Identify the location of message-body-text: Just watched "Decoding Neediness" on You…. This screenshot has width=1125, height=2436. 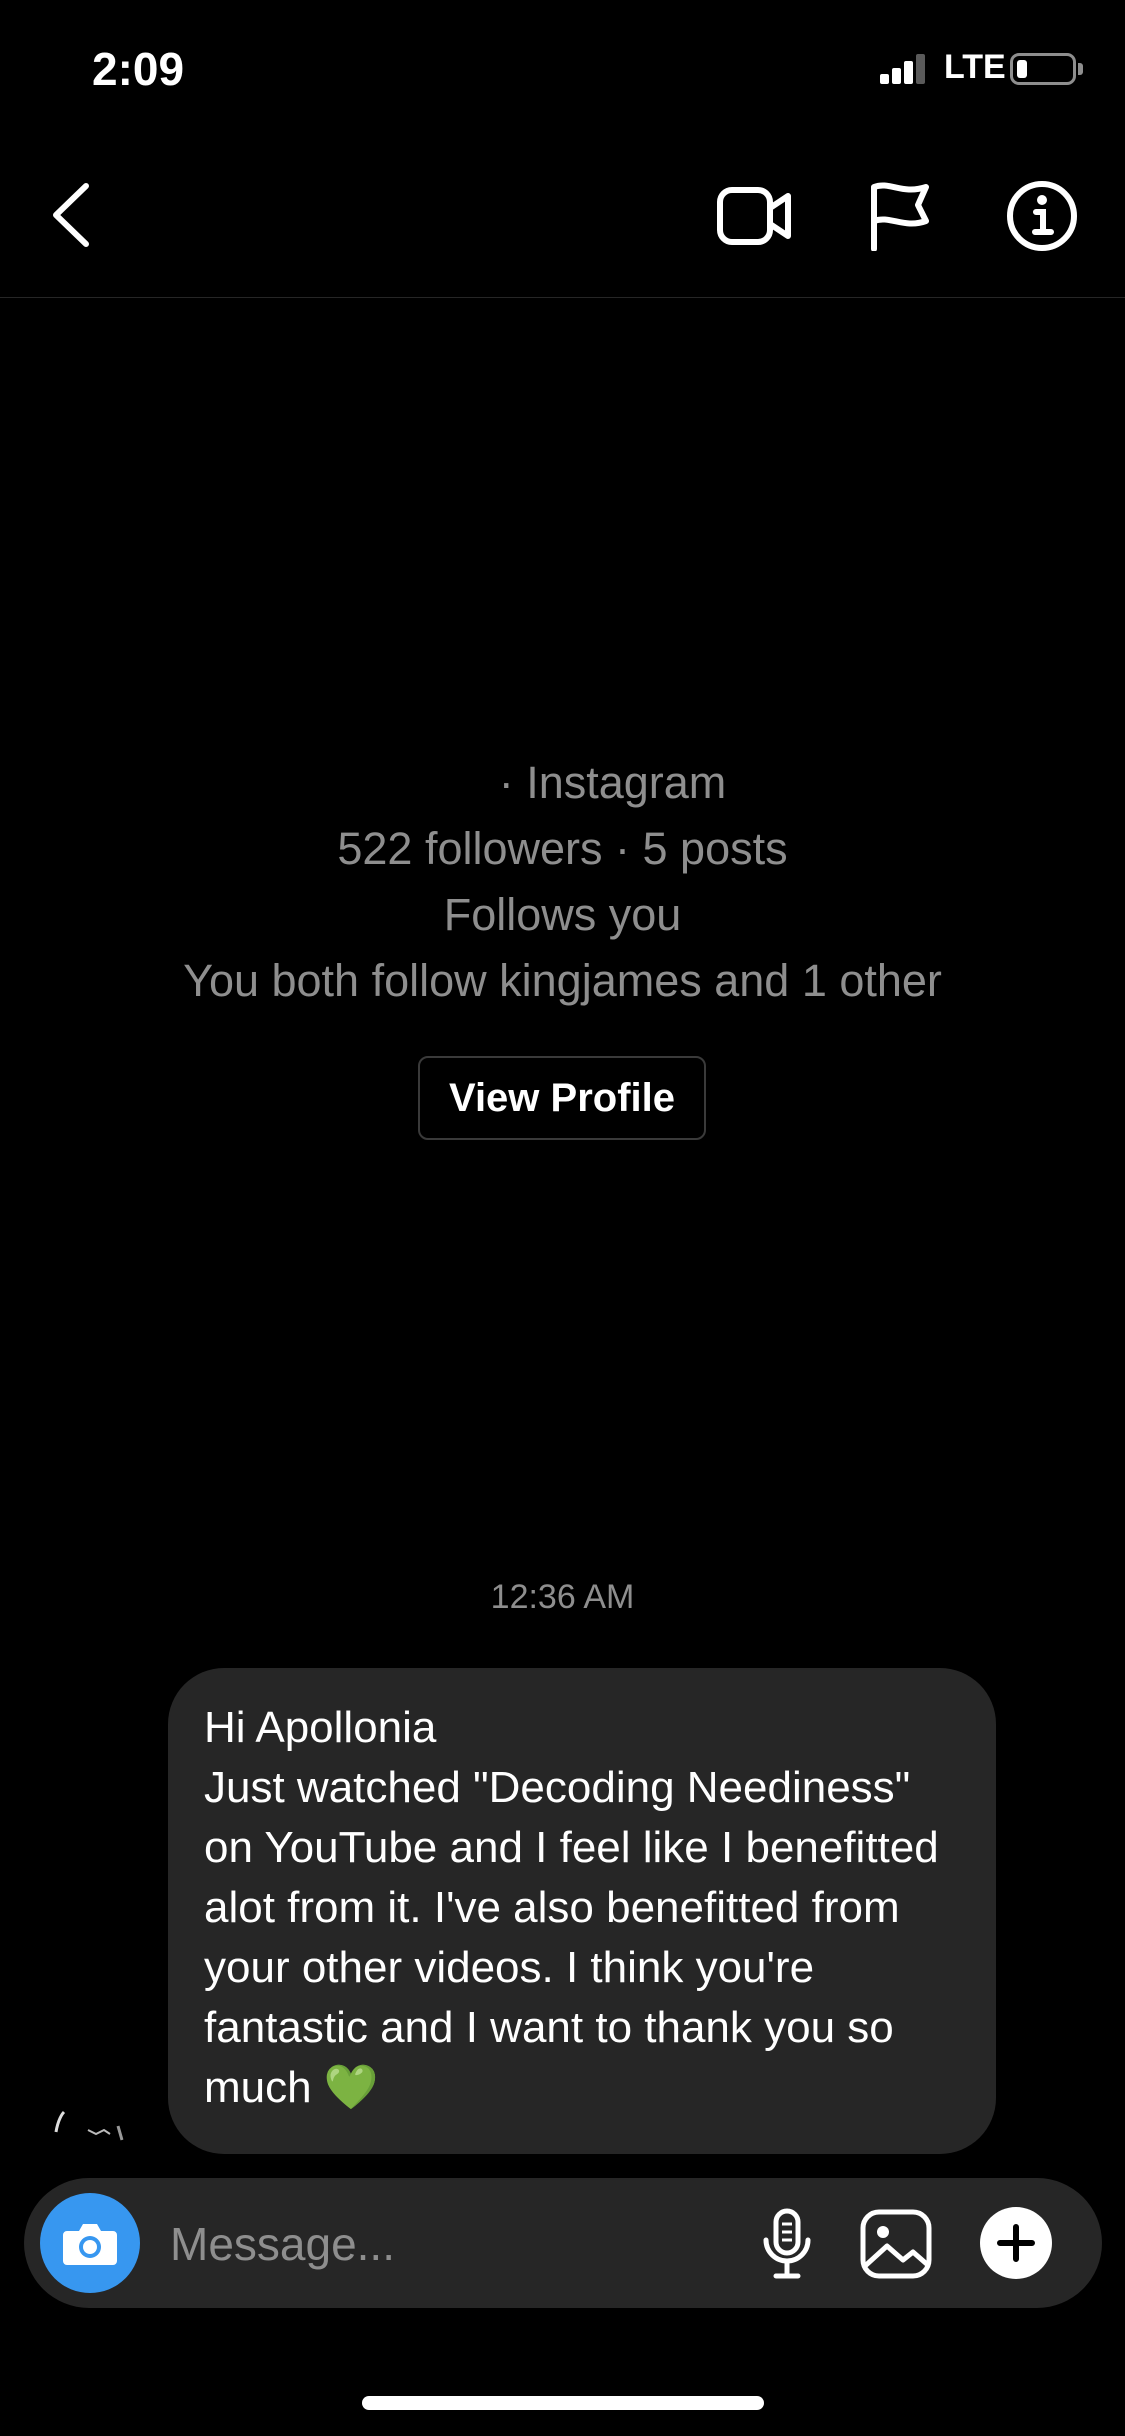
(577, 1937).